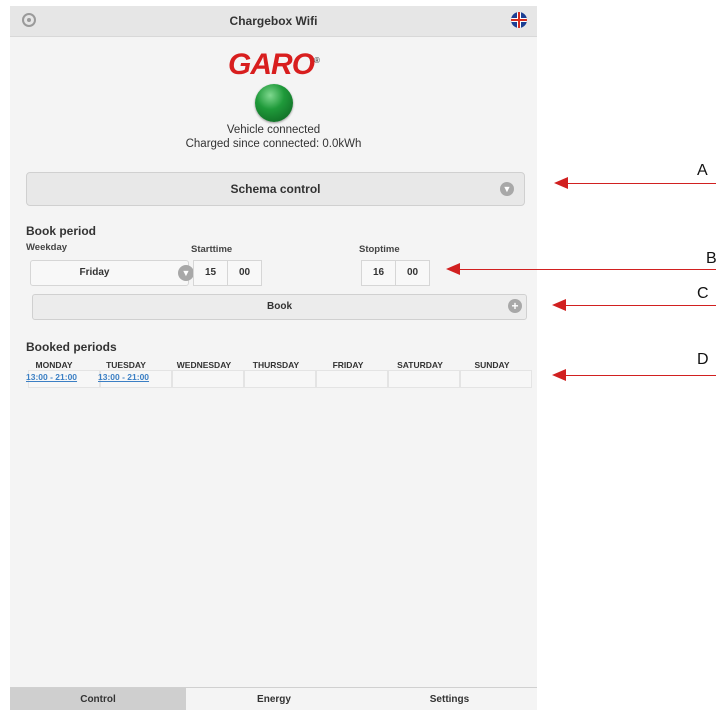 This screenshot has width=716, height=710. I want to click on day-header-wednesday: WEDNESDAY, so click(204, 365).